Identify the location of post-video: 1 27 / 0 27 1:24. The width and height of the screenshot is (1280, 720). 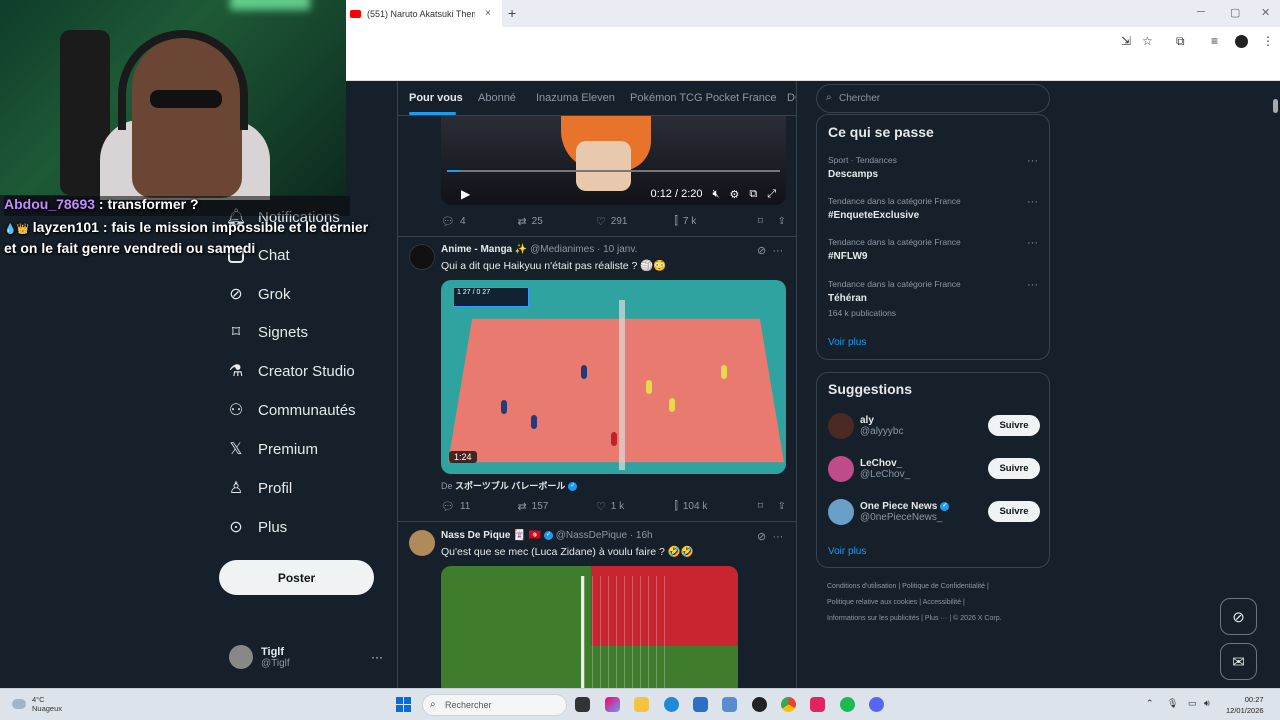
(613, 377).